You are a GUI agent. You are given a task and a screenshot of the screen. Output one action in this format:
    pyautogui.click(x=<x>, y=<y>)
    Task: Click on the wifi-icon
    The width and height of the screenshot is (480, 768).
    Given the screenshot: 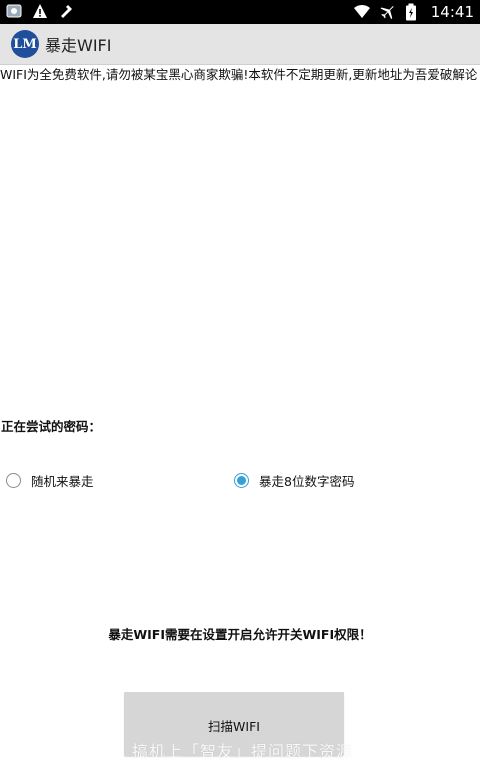 What is the action you would take?
    pyautogui.click(x=362, y=12)
    